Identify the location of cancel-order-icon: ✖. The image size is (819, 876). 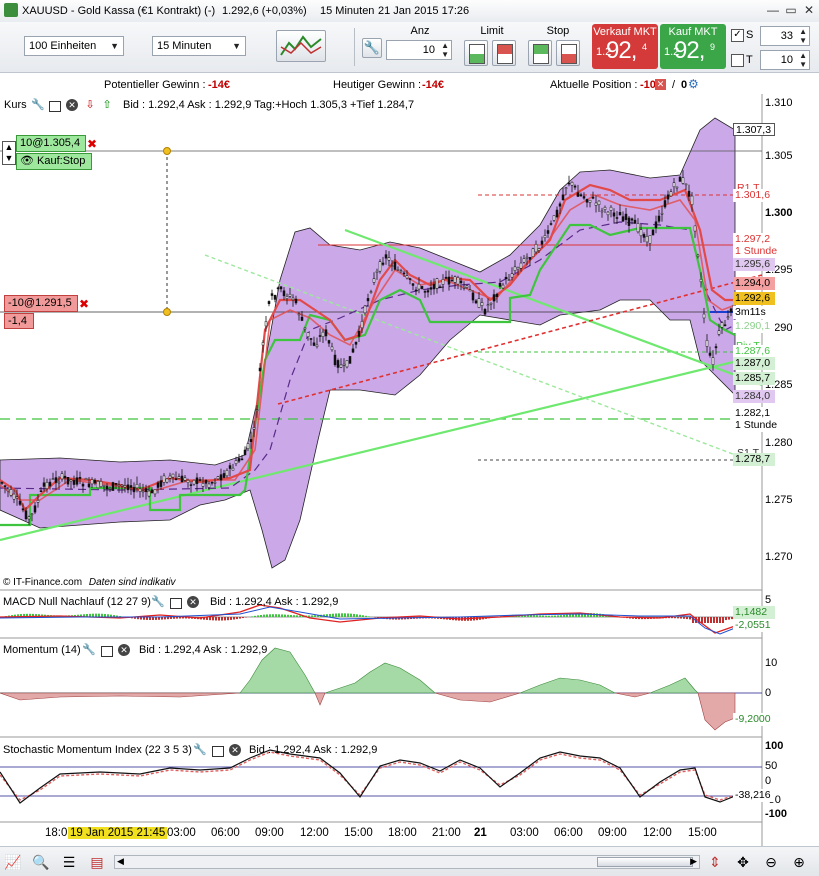
(92, 144).